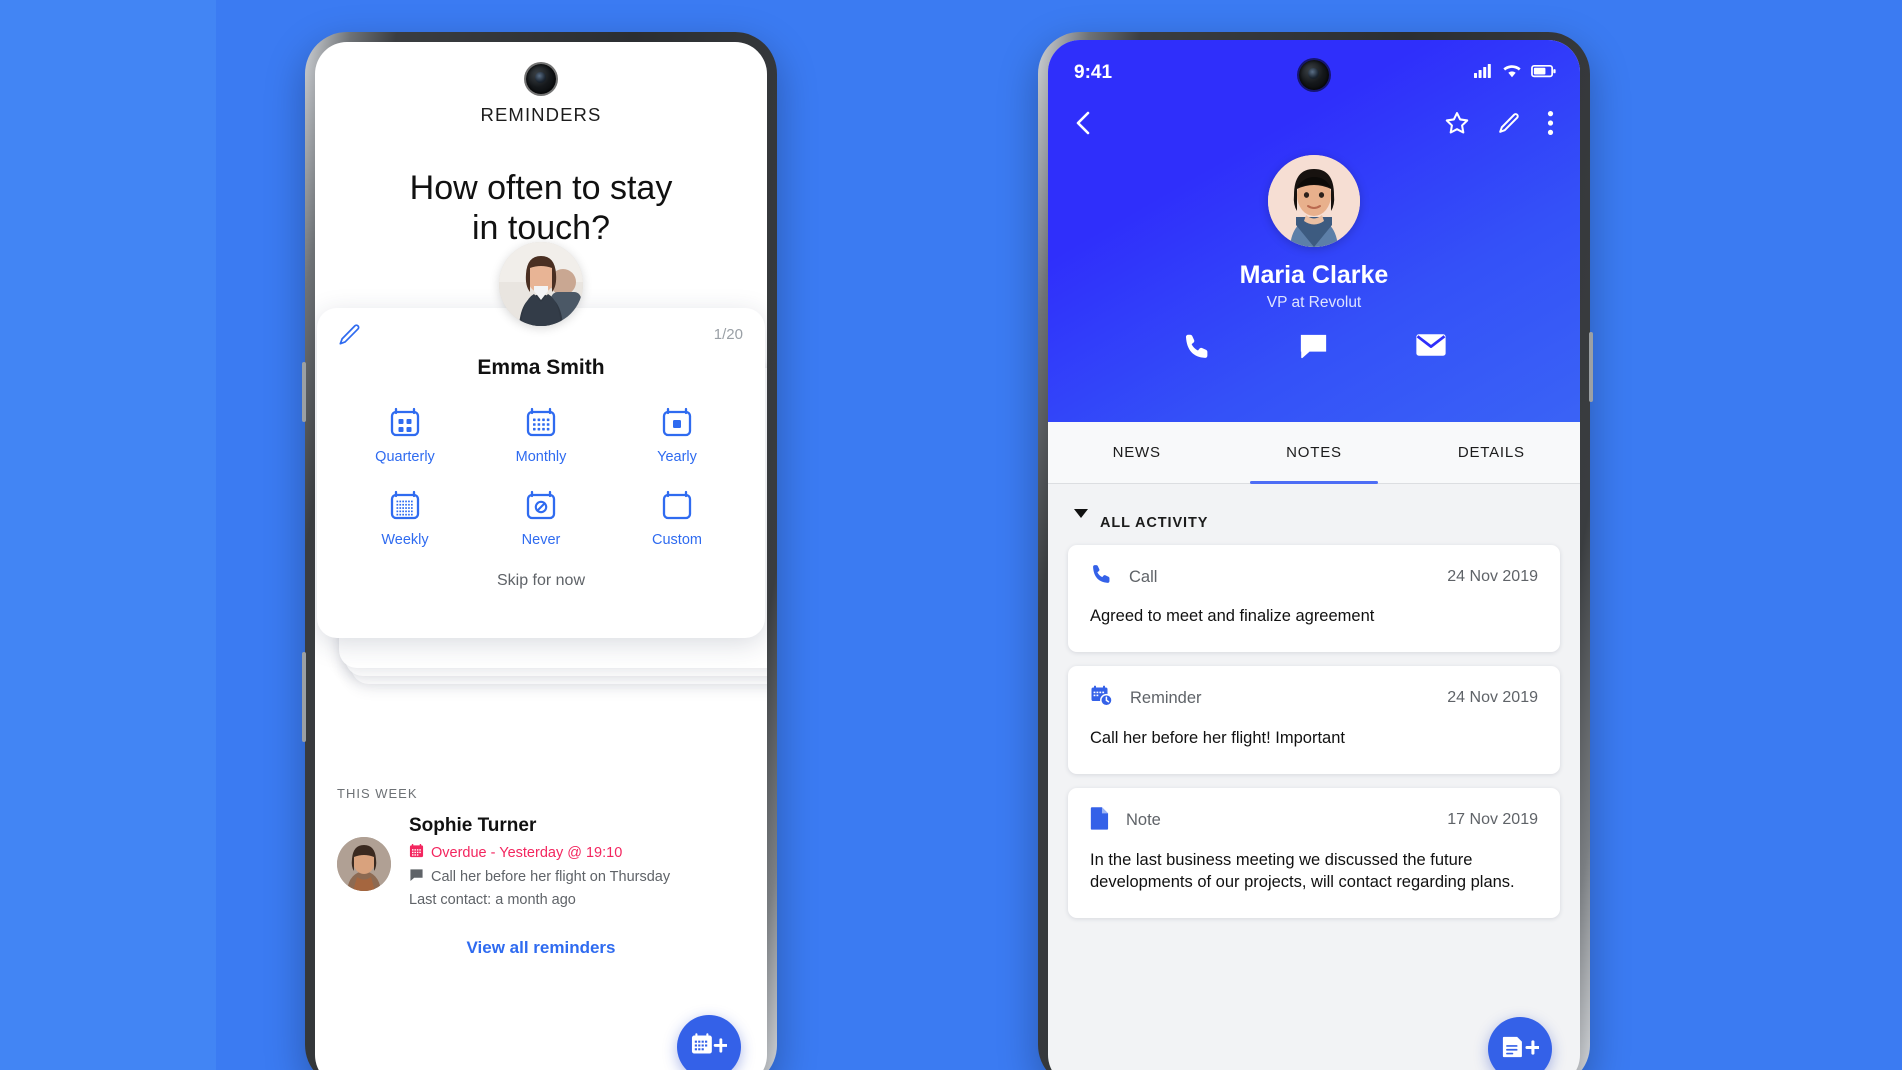 This screenshot has height=1070, width=1902. Describe the element at coordinates (541, 581) in the screenshot. I see `skip-for-now-button: Skip for now` at that location.